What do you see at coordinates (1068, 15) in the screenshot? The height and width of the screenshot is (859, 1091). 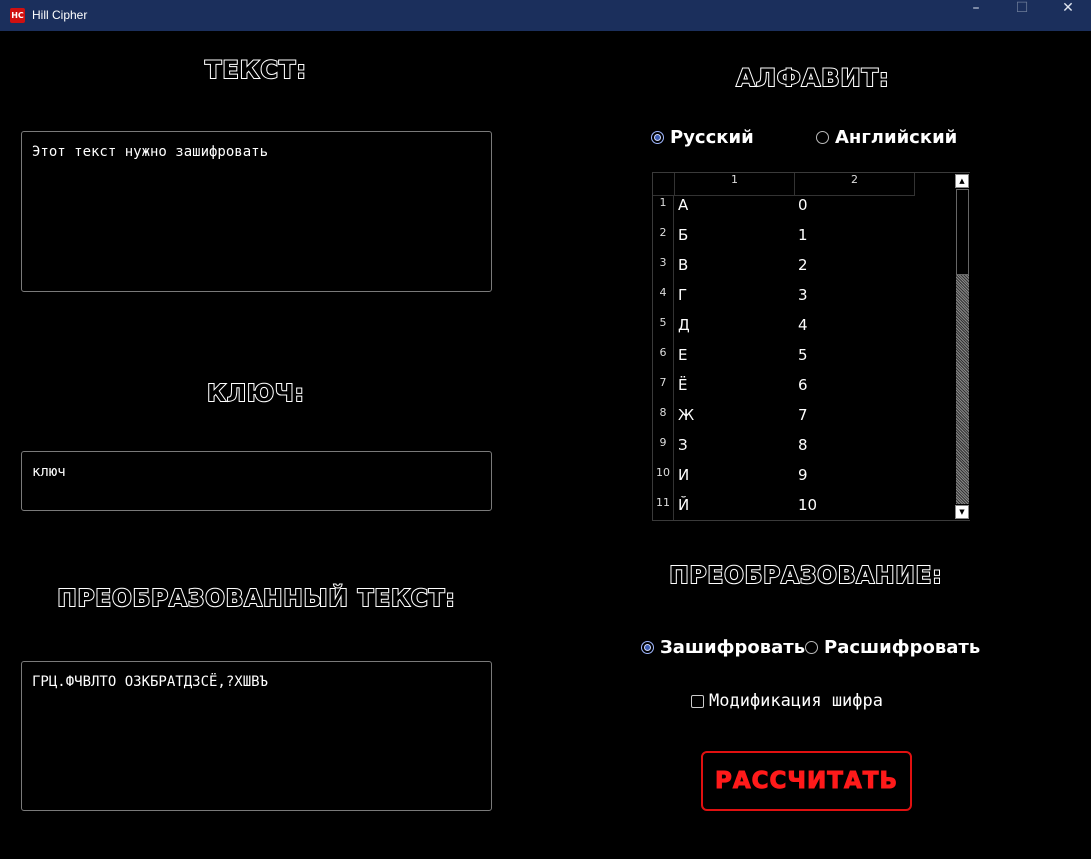 I see `close-button: ✕` at bounding box center [1068, 15].